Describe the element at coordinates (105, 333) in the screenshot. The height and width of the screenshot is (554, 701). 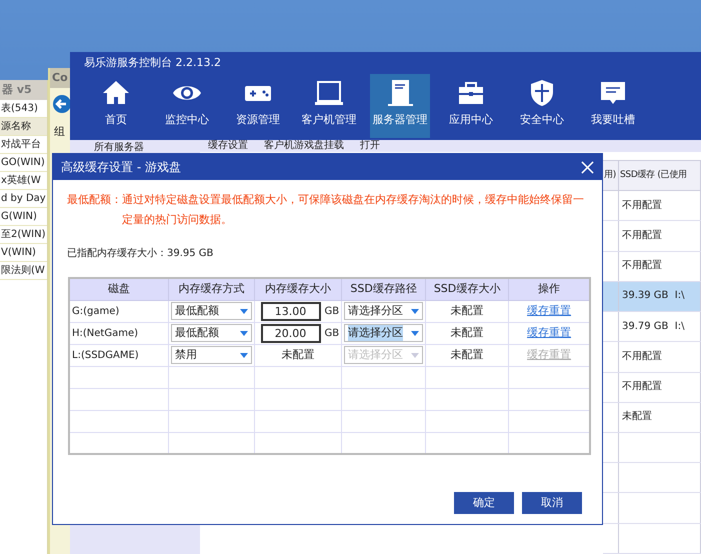
I see `table-cell: H:(NetGame)` at that location.